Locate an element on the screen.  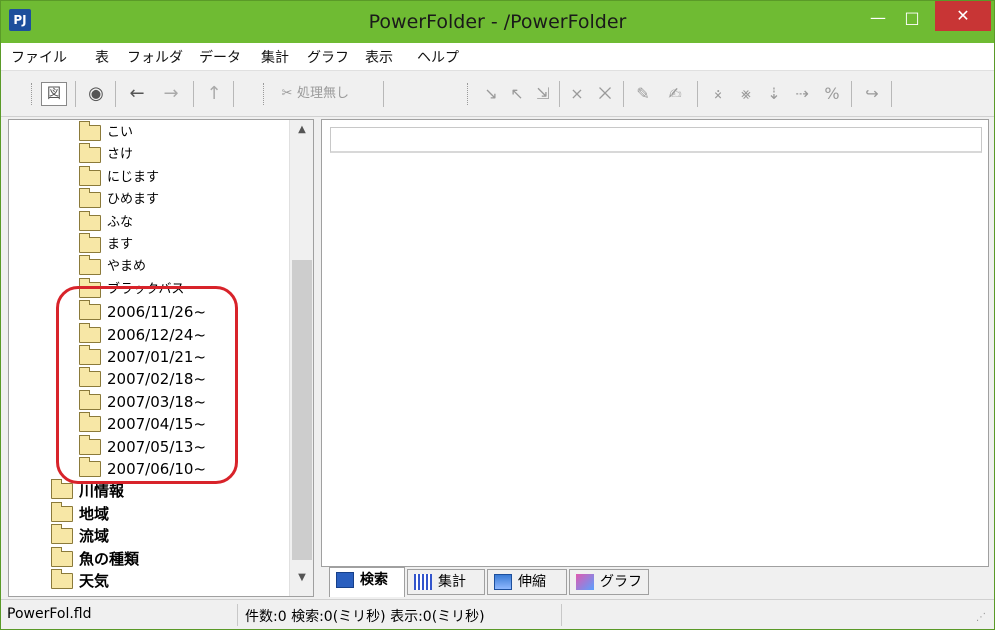
tree-item-label: こい is located at coordinates (120, 132).